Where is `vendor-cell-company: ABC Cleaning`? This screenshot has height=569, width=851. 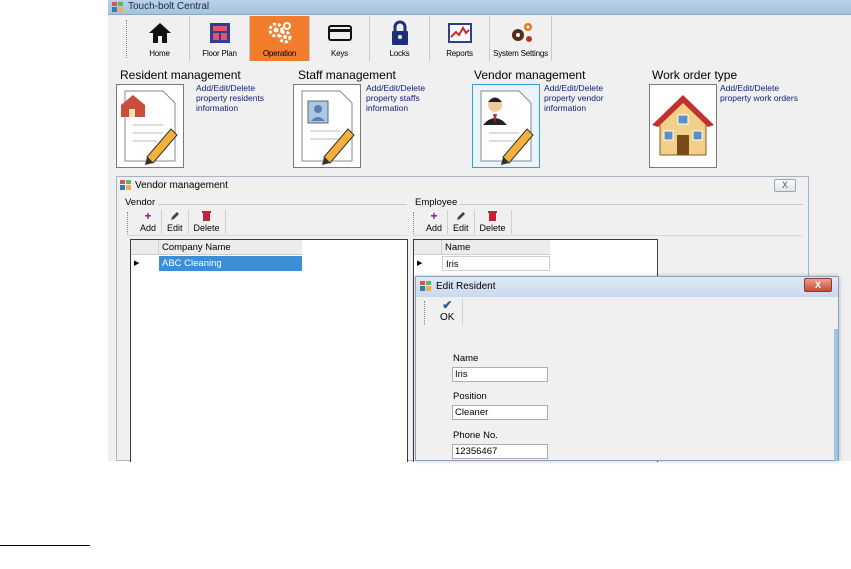
vendor-cell-company: ABC Cleaning is located at coordinates (230, 263).